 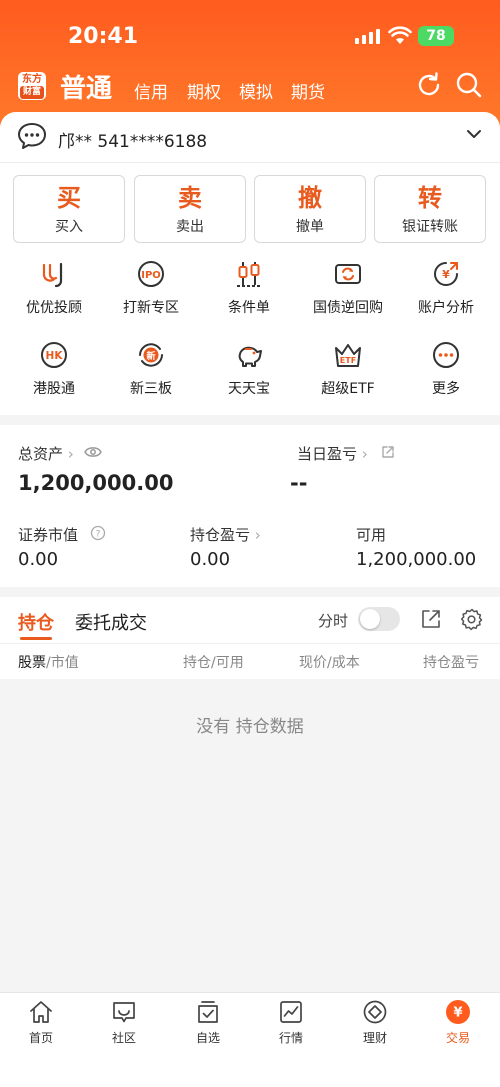 I want to click on piggy-icon, so click(x=250, y=356).